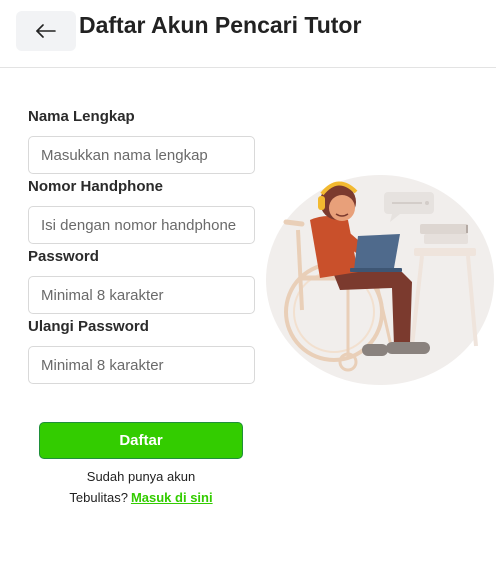 This screenshot has width=496, height=563. Describe the element at coordinates (98, 497) in the screenshot. I see `login-prompt-text: Tebulitas?` at that location.